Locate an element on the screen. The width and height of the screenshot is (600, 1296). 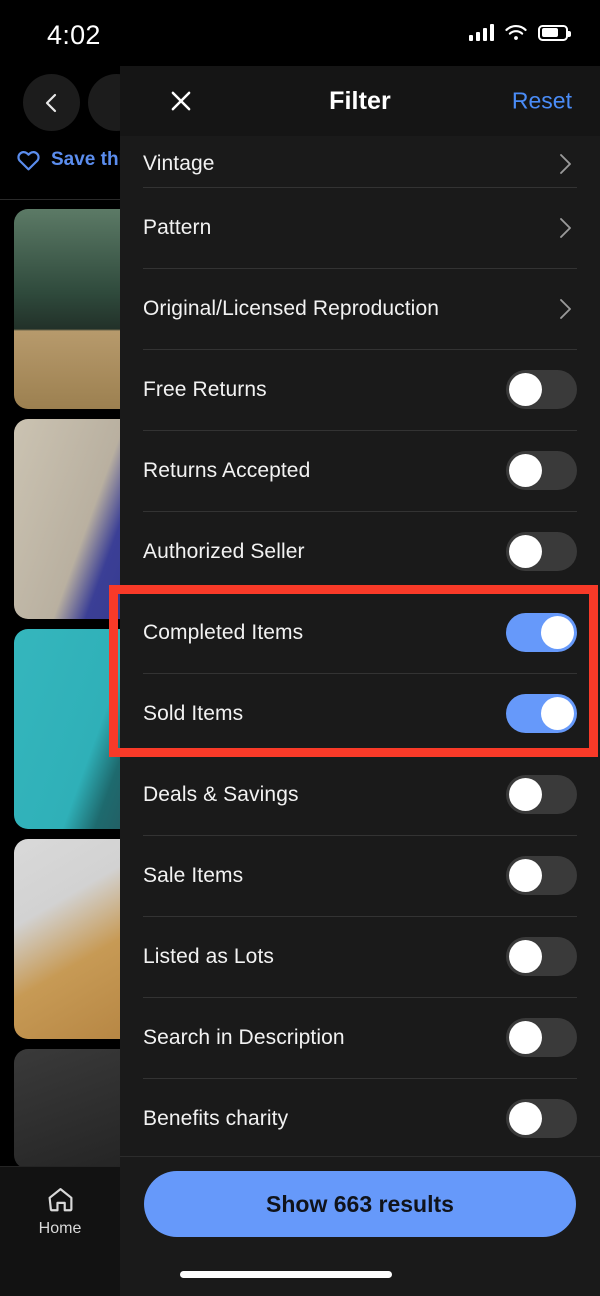
tab-home: Home is located at coordinates (60, 1211).